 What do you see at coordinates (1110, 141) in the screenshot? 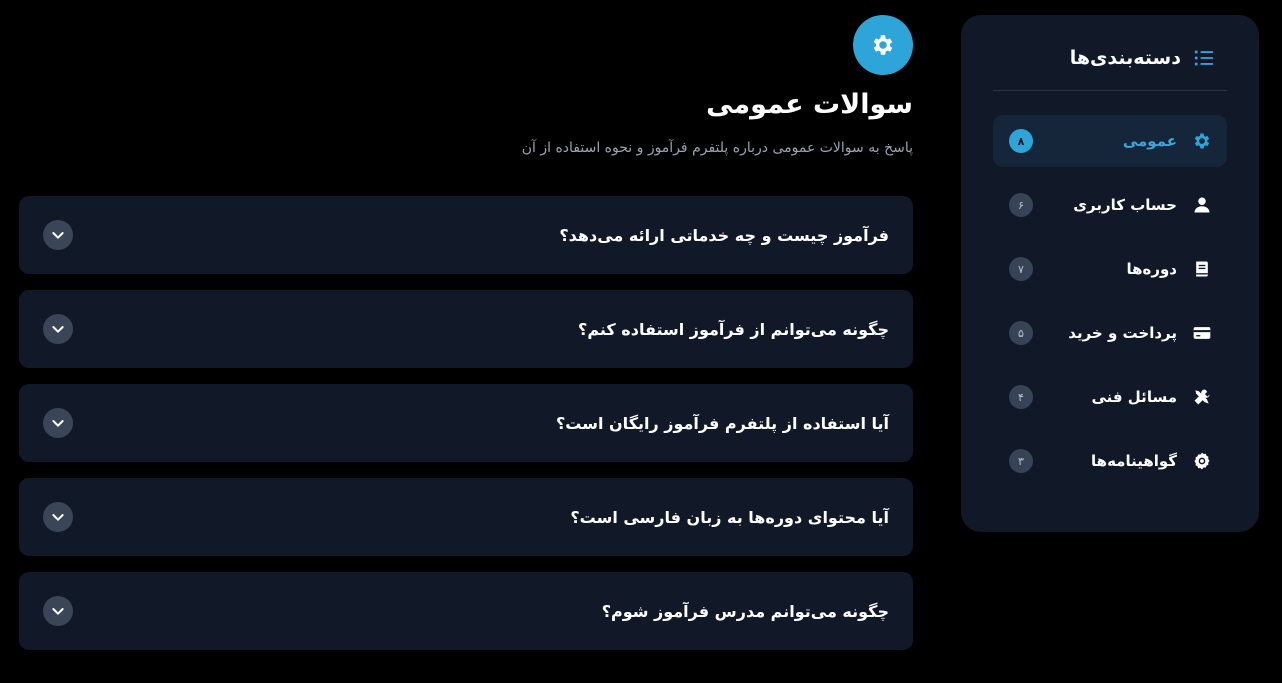
I see `sidebar-item-general: عمومی ۸` at bounding box center [1110, 141].